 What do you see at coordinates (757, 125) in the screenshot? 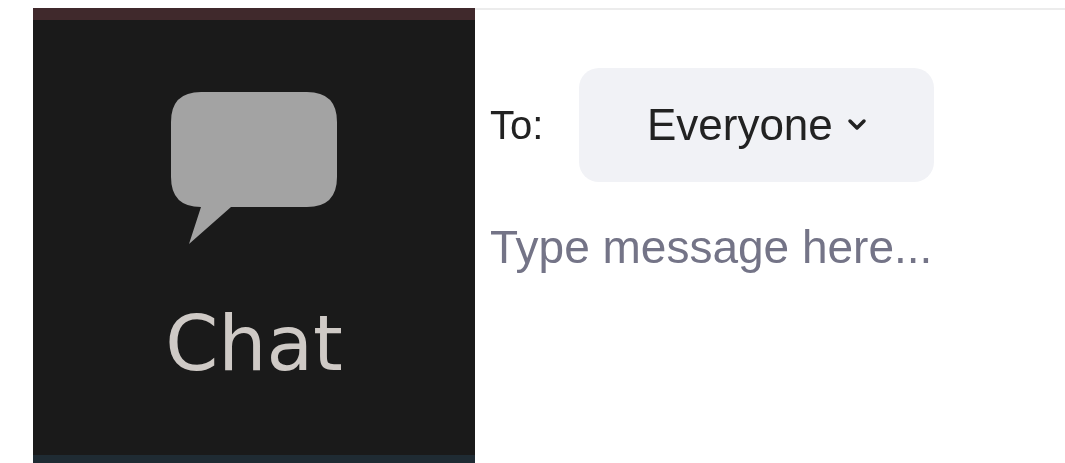
I see `recipient-dropdown: Everyone` at bounding box center [757, 125].